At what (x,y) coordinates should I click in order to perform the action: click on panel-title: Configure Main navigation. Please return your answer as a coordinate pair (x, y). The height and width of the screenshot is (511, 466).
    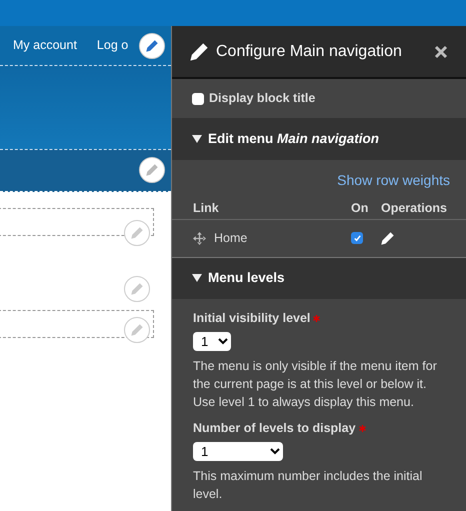
    Looking at the image, I should click on (309, 52).